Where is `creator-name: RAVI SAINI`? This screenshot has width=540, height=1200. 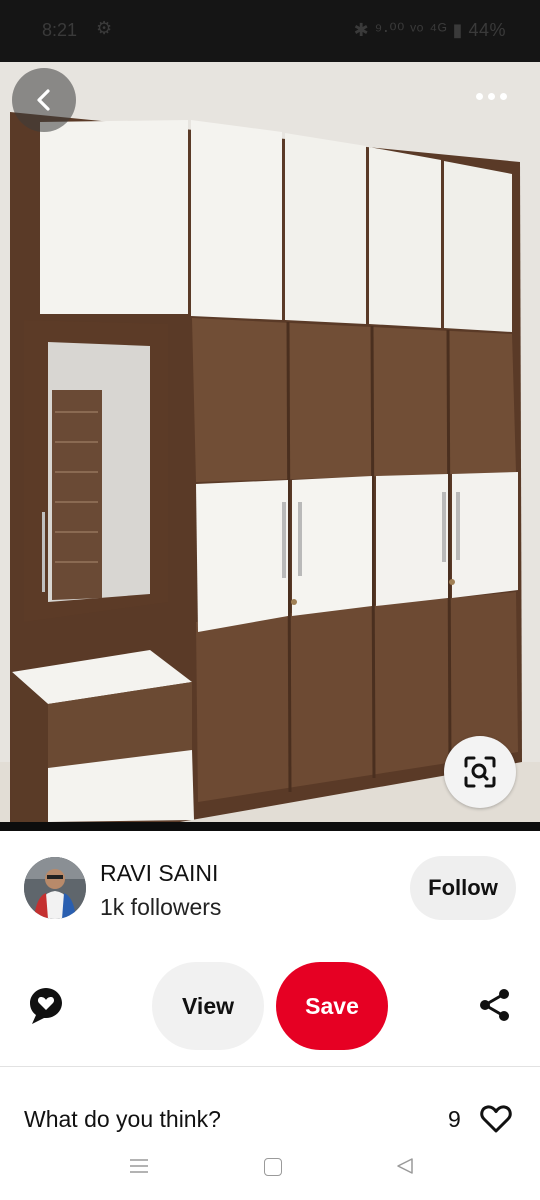
creator-name: RAVI SAINI is located at coordinates (159, 873).